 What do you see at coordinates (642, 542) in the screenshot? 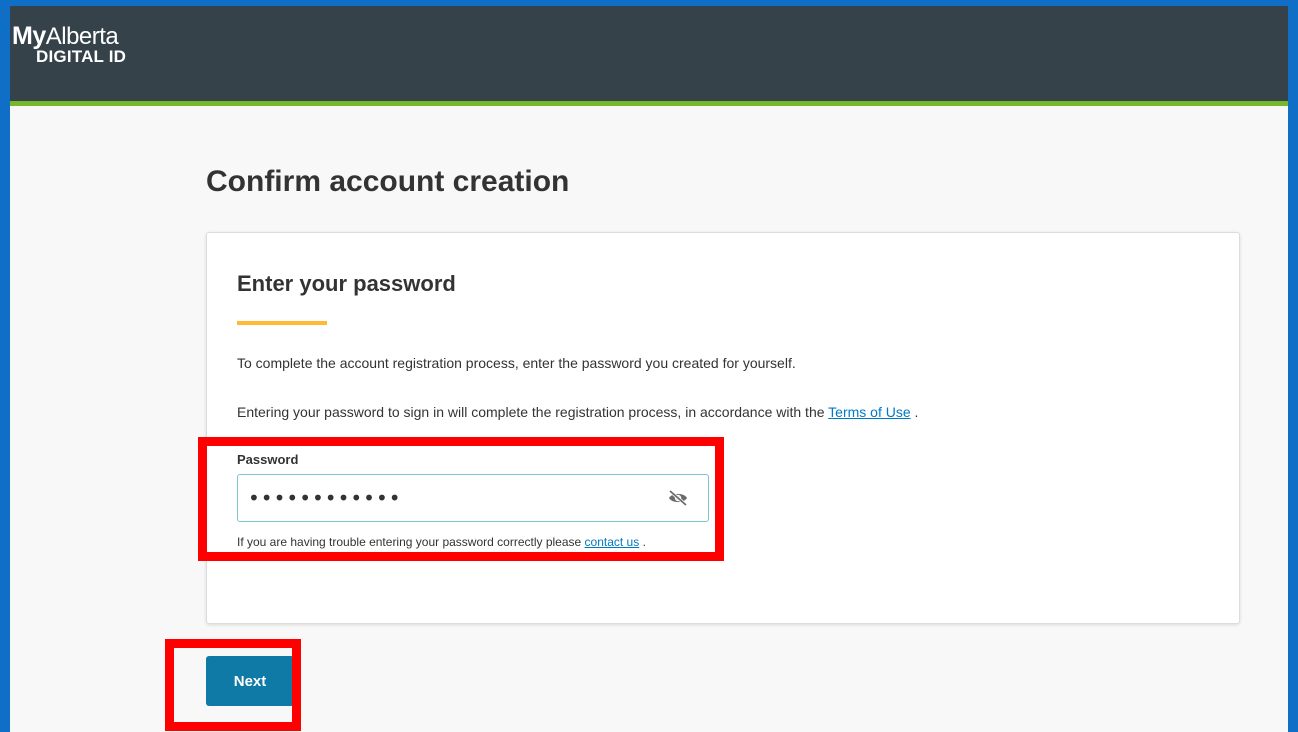
I see `help-text-suffix: .` at bounding box center [642, 542].